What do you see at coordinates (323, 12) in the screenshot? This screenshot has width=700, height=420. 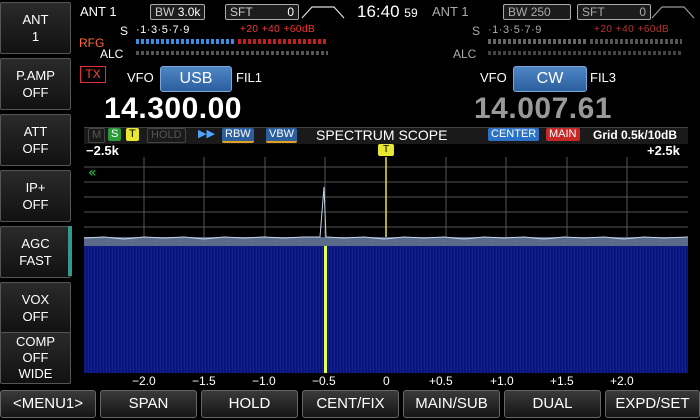 I see `main-filter-shape-icon` at bounding box center [323, 12].